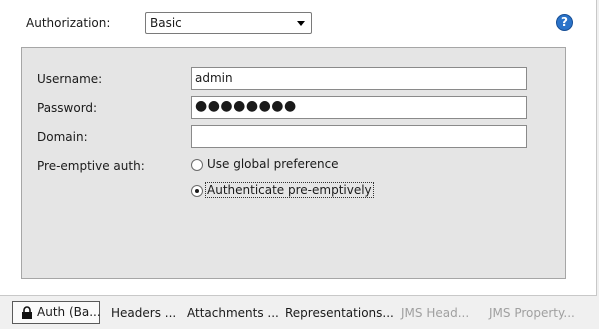 The width and height of the screenshot is (599, 329). What do you see at coordinates (197, 165) in the screenshot?
I see `radio-button-unselected` at bounding box center [197, 165].